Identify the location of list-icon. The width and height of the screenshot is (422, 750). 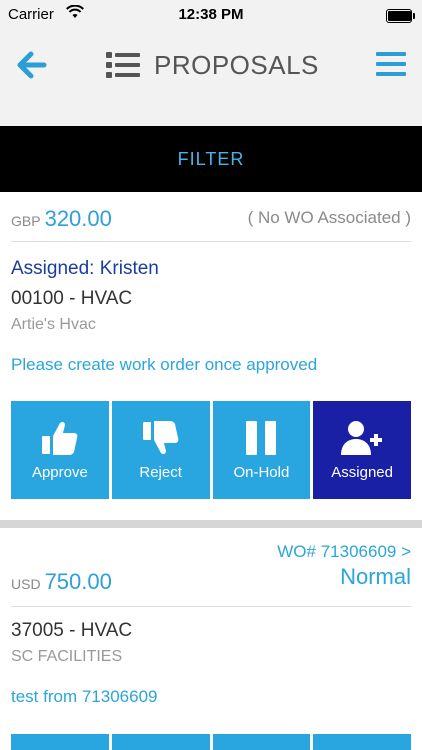
(123, 65).